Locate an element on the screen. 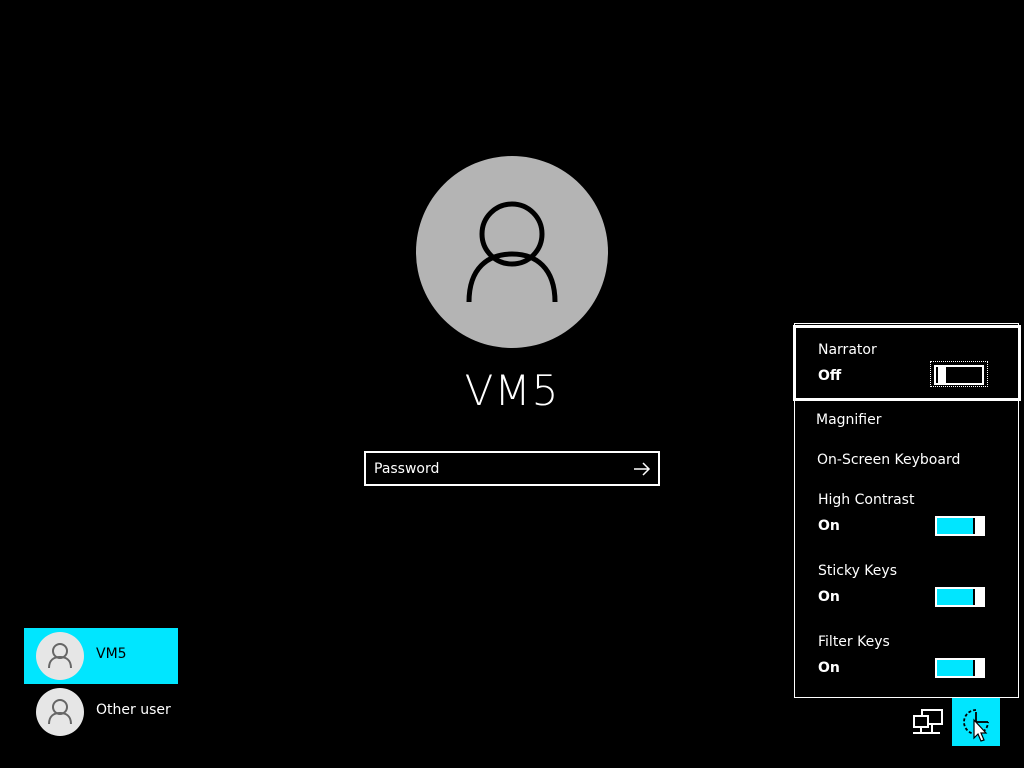 This screenshot has height=768, width=1024. ease-of-access-icon is located at coordinates (976, 725).